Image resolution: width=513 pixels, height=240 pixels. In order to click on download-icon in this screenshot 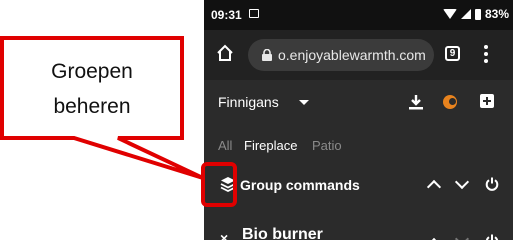, I will do `click(416, 102)`.